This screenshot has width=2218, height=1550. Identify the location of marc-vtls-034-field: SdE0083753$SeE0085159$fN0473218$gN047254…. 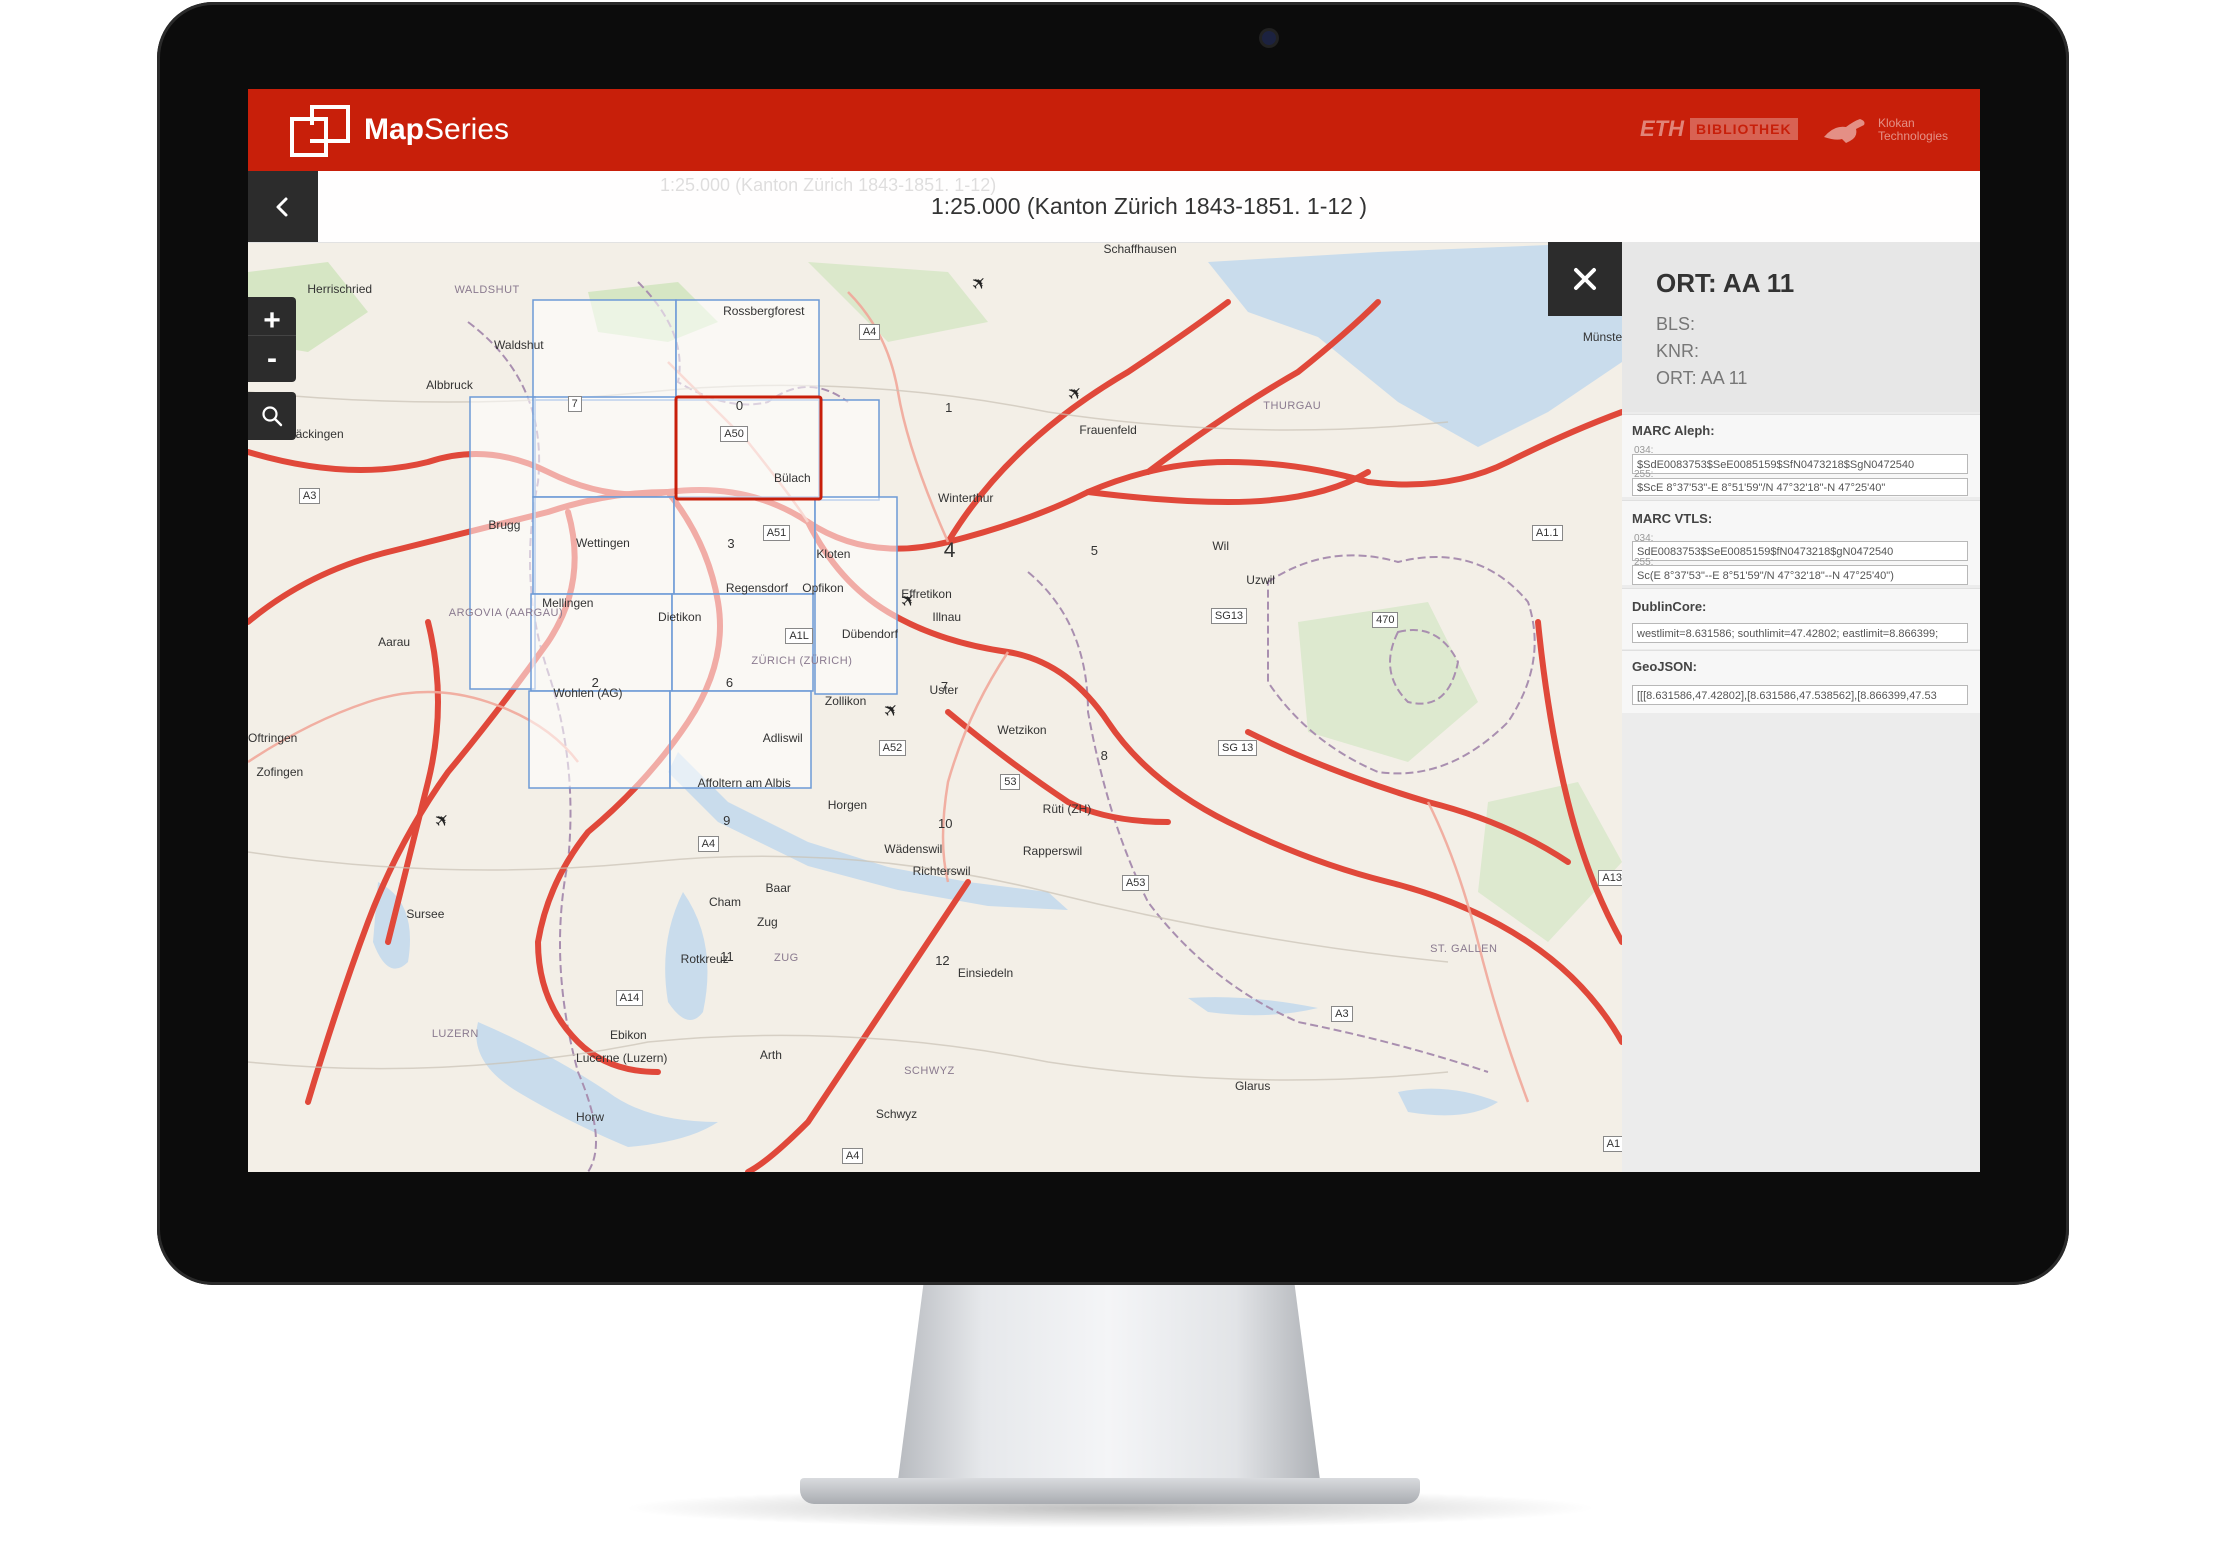
(1800, 551).